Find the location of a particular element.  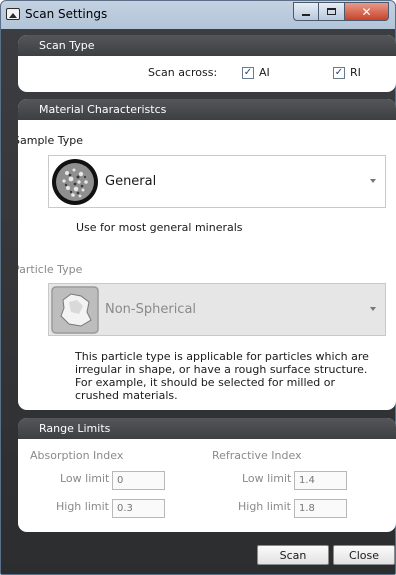

minimize-button is located at coordinates (306, 11).